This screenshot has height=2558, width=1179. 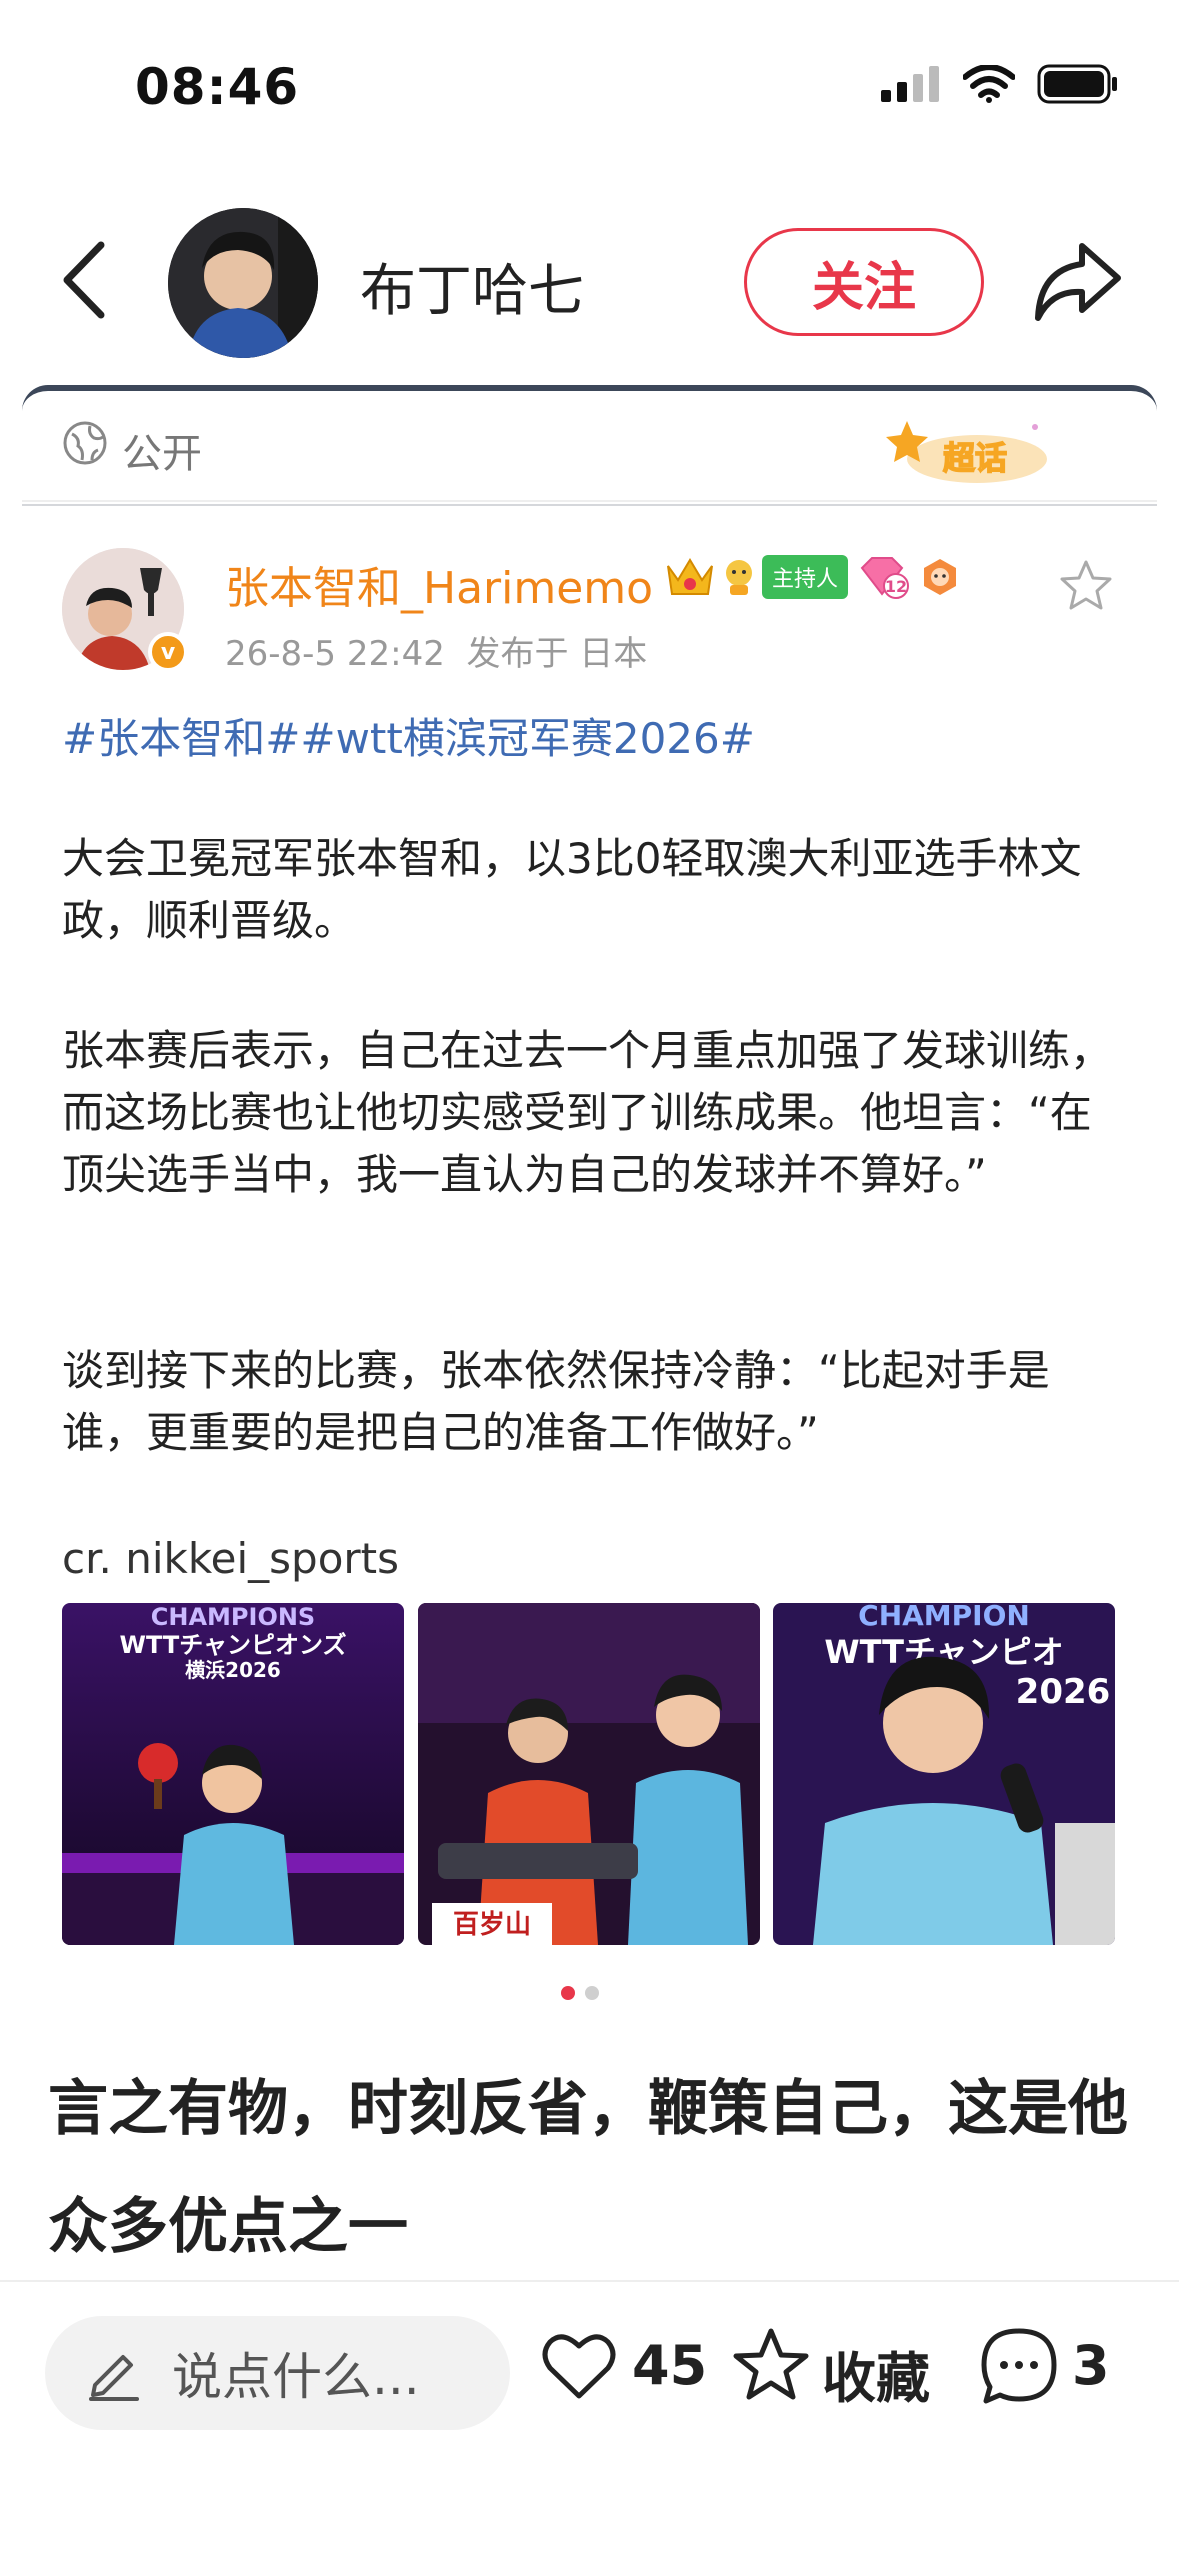 What do you see at coordinates (492, 1924) in the screenshot?
I see `photo-2-caption: 百岁山` at bounding box center [492, 1924].